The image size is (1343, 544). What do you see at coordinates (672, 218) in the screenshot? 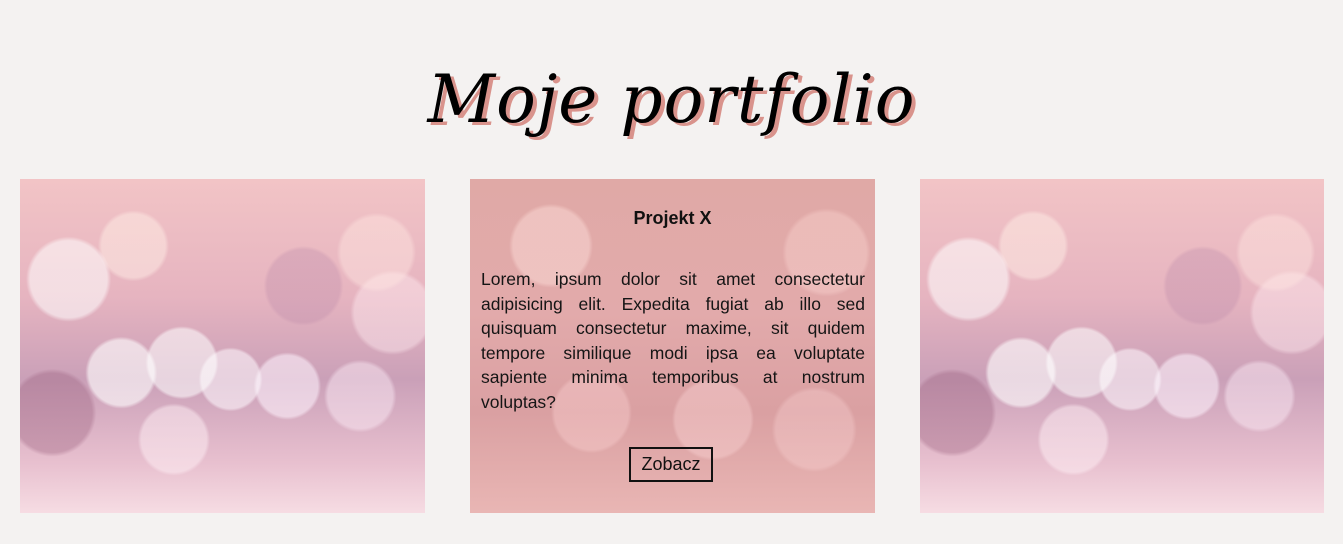
I see `project-title: Projekt X` at bounding box center [672, 218].